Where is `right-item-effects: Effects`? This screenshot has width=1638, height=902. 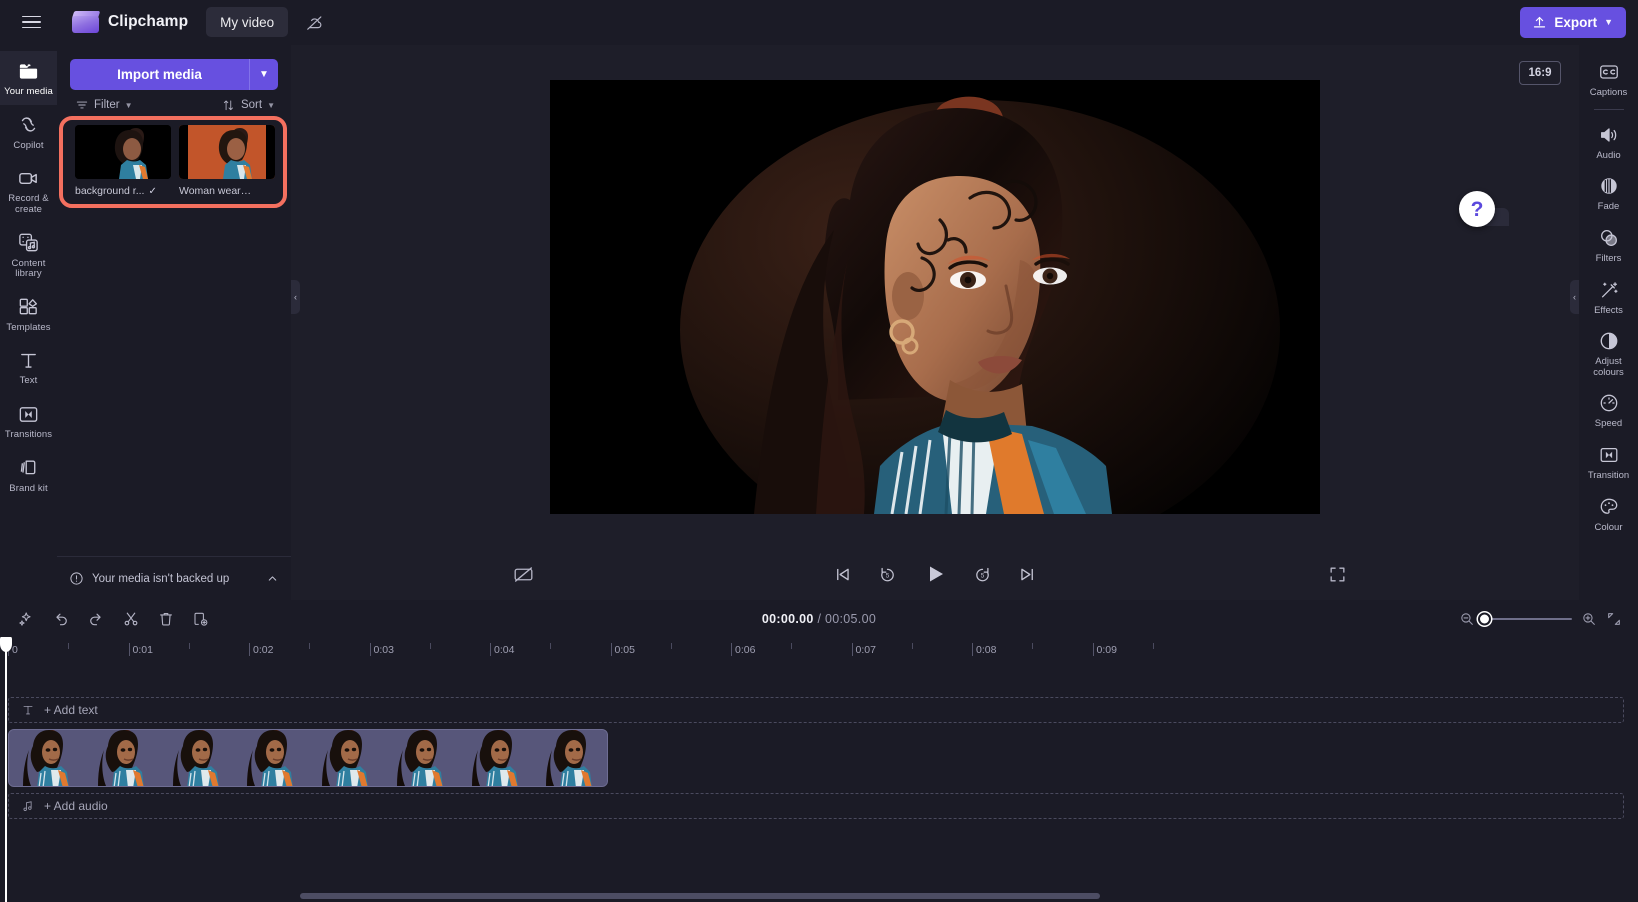
right-item-effects: Effects is located at coordinates (1608, 297).